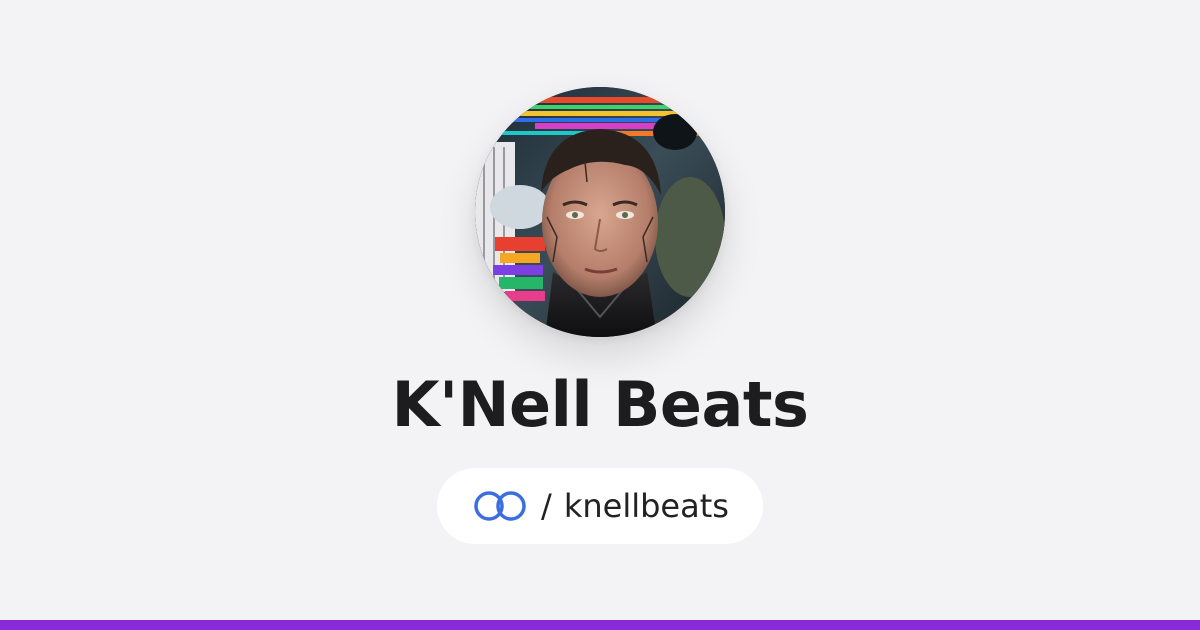 Image resolution: width=1200 pixels, height=630 pixels. I want to click on profile-handle-link: / knellbeats, so click(600, 506).